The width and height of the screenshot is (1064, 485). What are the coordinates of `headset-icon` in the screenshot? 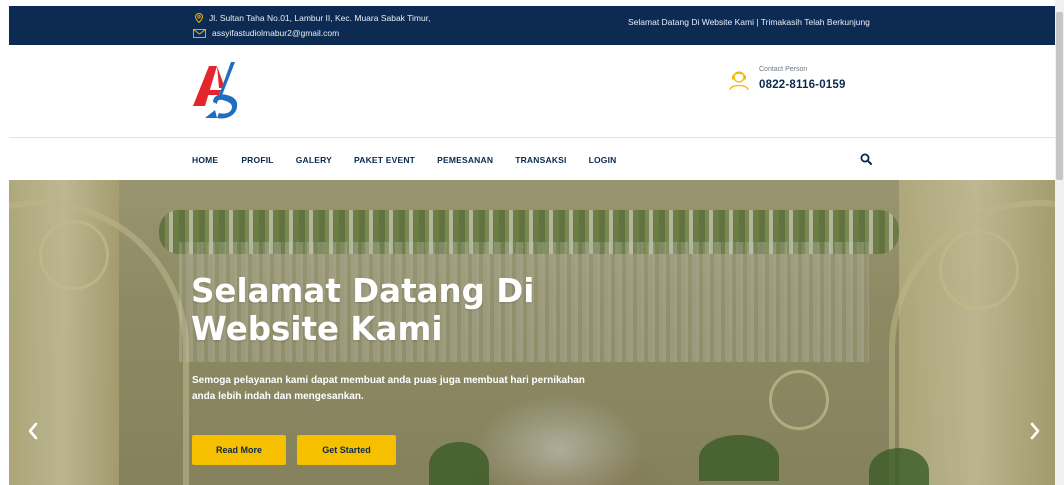 It's located at (739, 80).